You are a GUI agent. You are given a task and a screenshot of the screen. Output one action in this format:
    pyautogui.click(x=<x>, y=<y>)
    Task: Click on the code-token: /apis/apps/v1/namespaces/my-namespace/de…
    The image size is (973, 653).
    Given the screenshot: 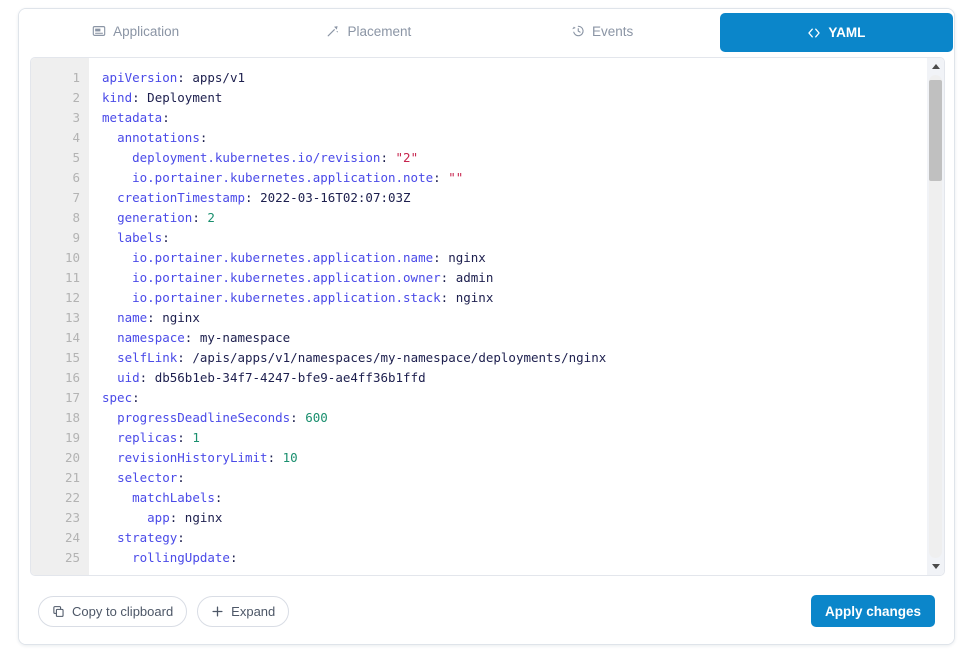 What is the action you would take?
    pyautogui.click(x=399, y=357)
    